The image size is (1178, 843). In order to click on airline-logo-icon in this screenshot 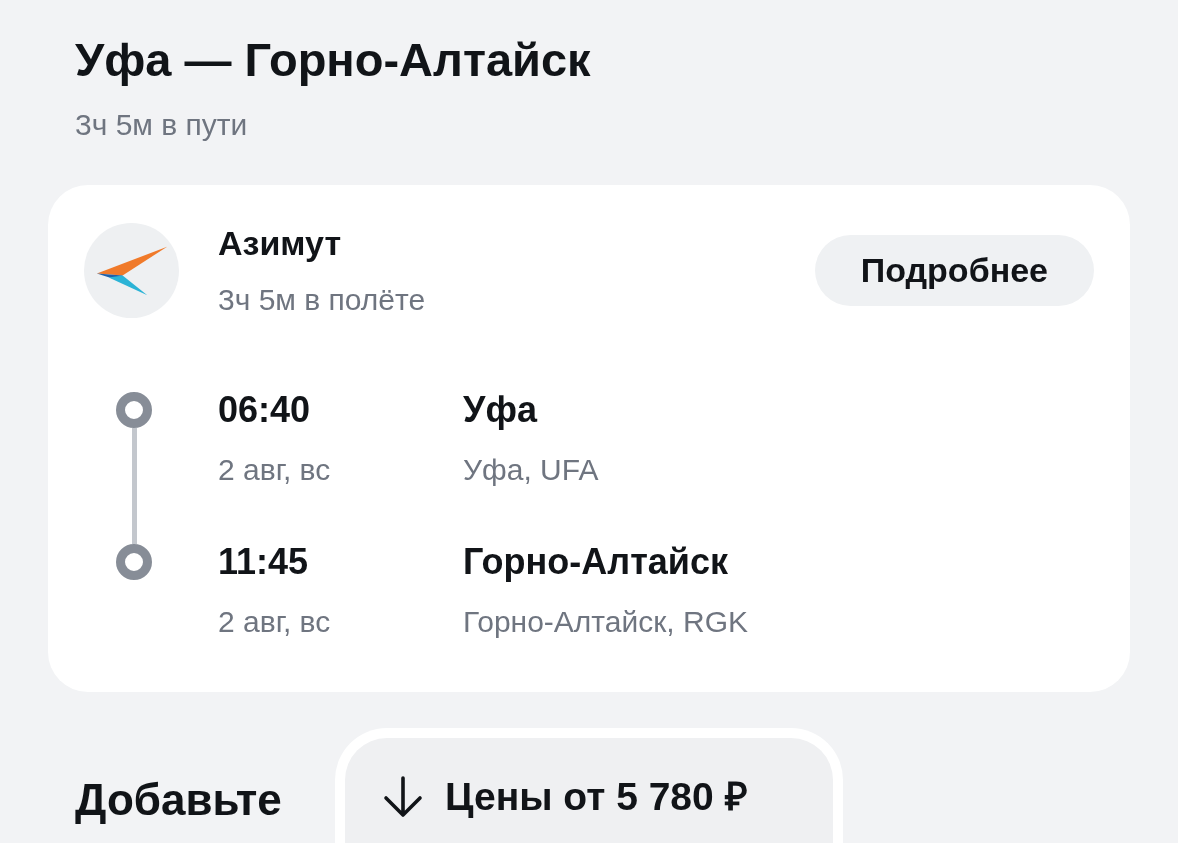, I will do `click(131, 270)`.